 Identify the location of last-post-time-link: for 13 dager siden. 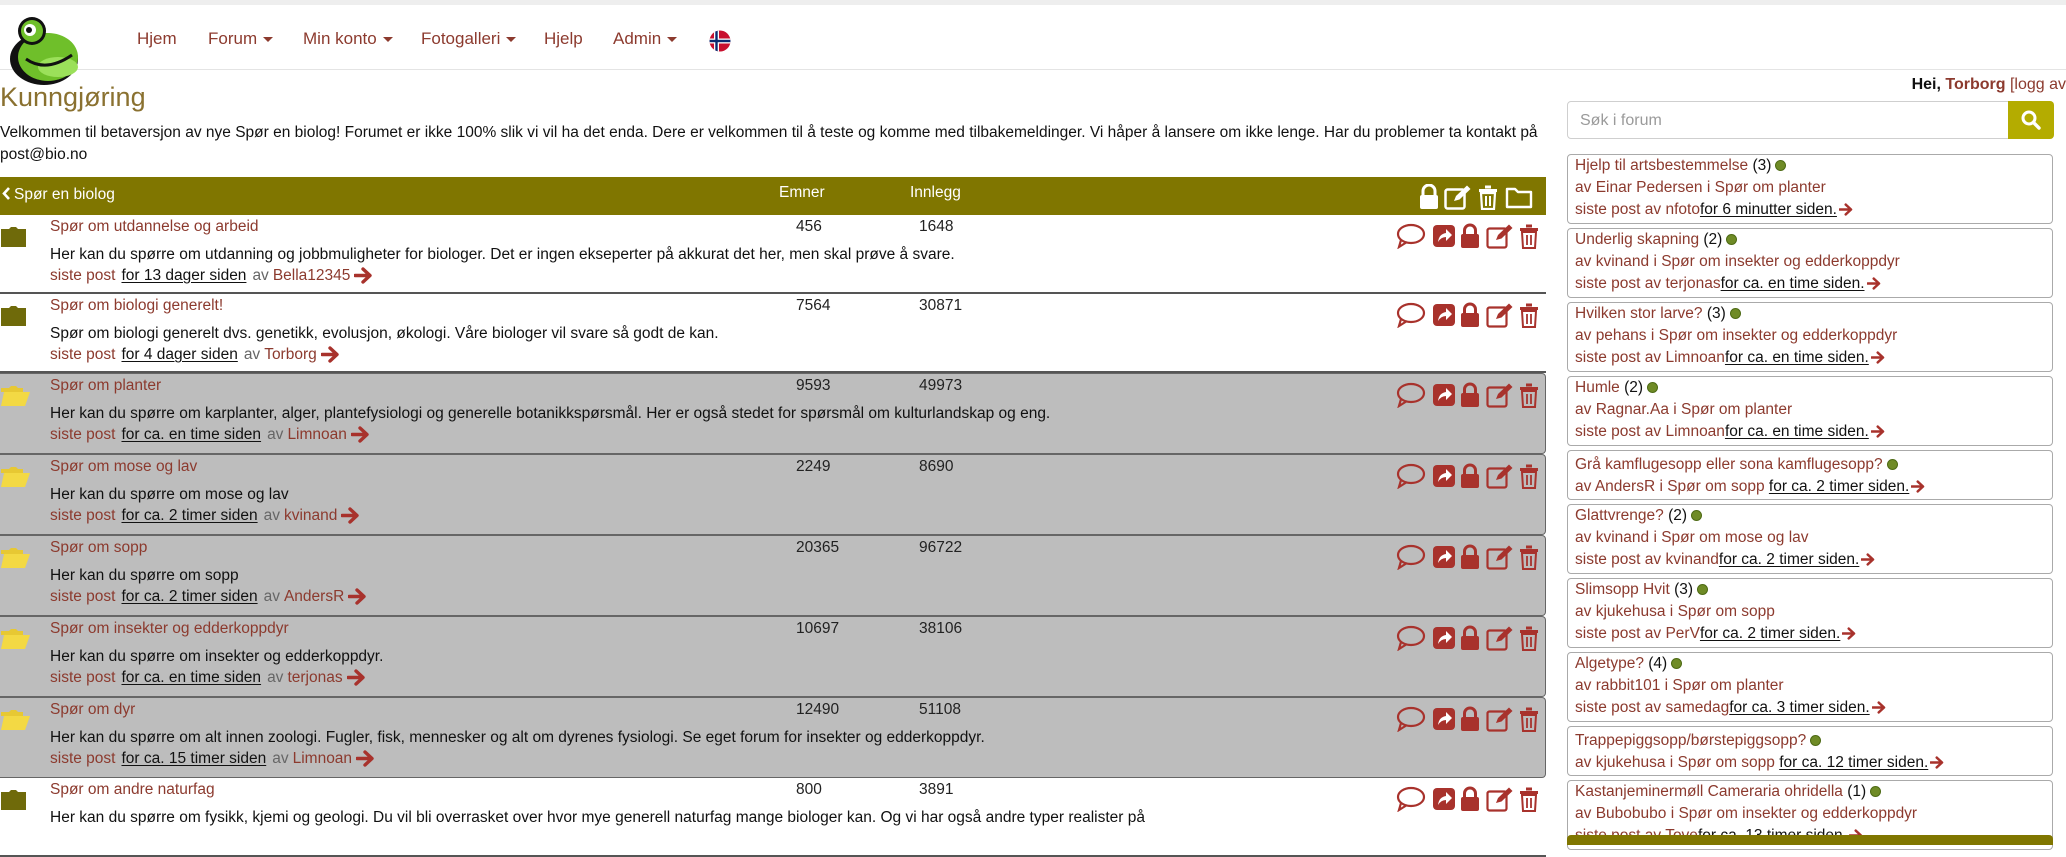
(183, 275).